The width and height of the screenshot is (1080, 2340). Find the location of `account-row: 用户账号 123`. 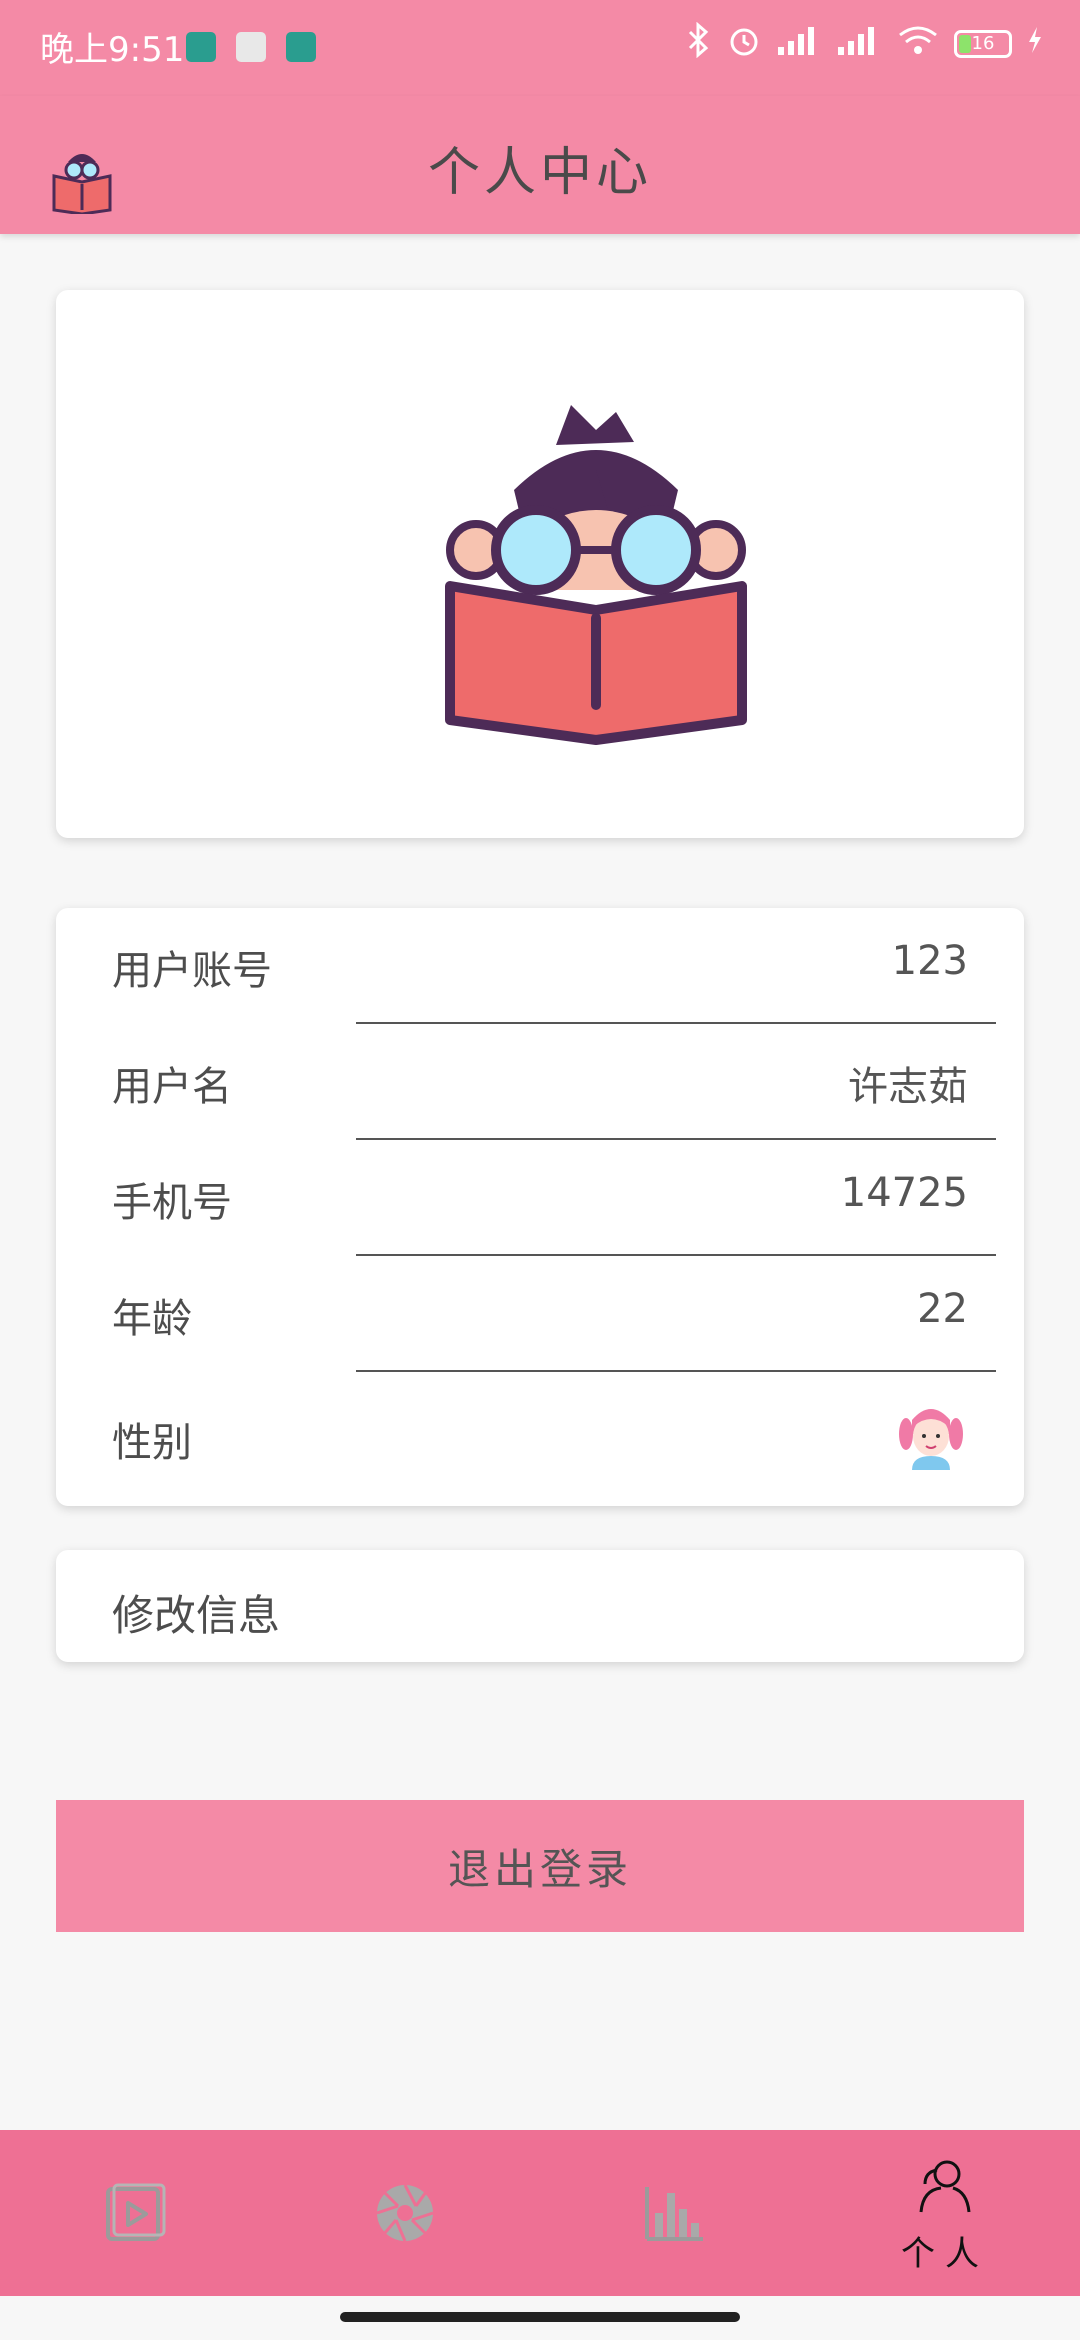

account-row: 用户账号 123 is located at coordinates (540, 966).